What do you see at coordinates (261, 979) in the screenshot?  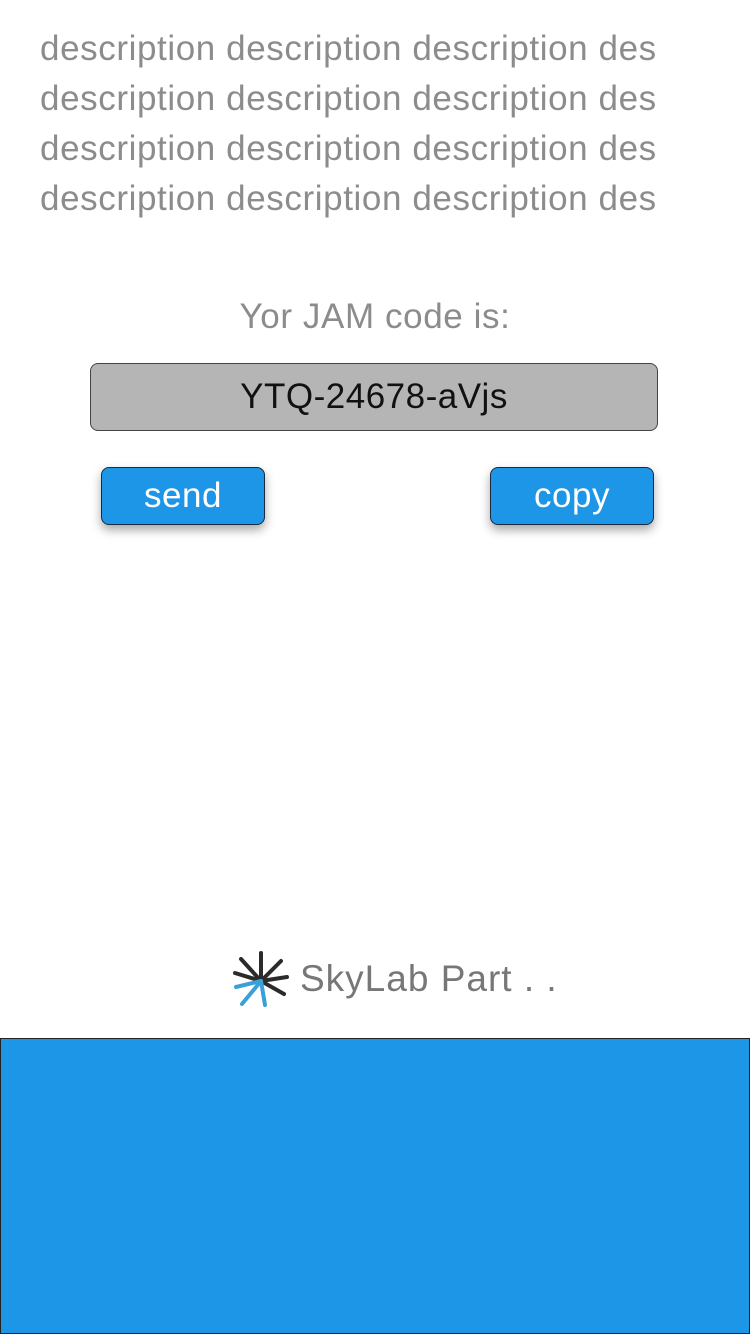 I see `skylab-starburst-icon` at bounding box center [261, 979].